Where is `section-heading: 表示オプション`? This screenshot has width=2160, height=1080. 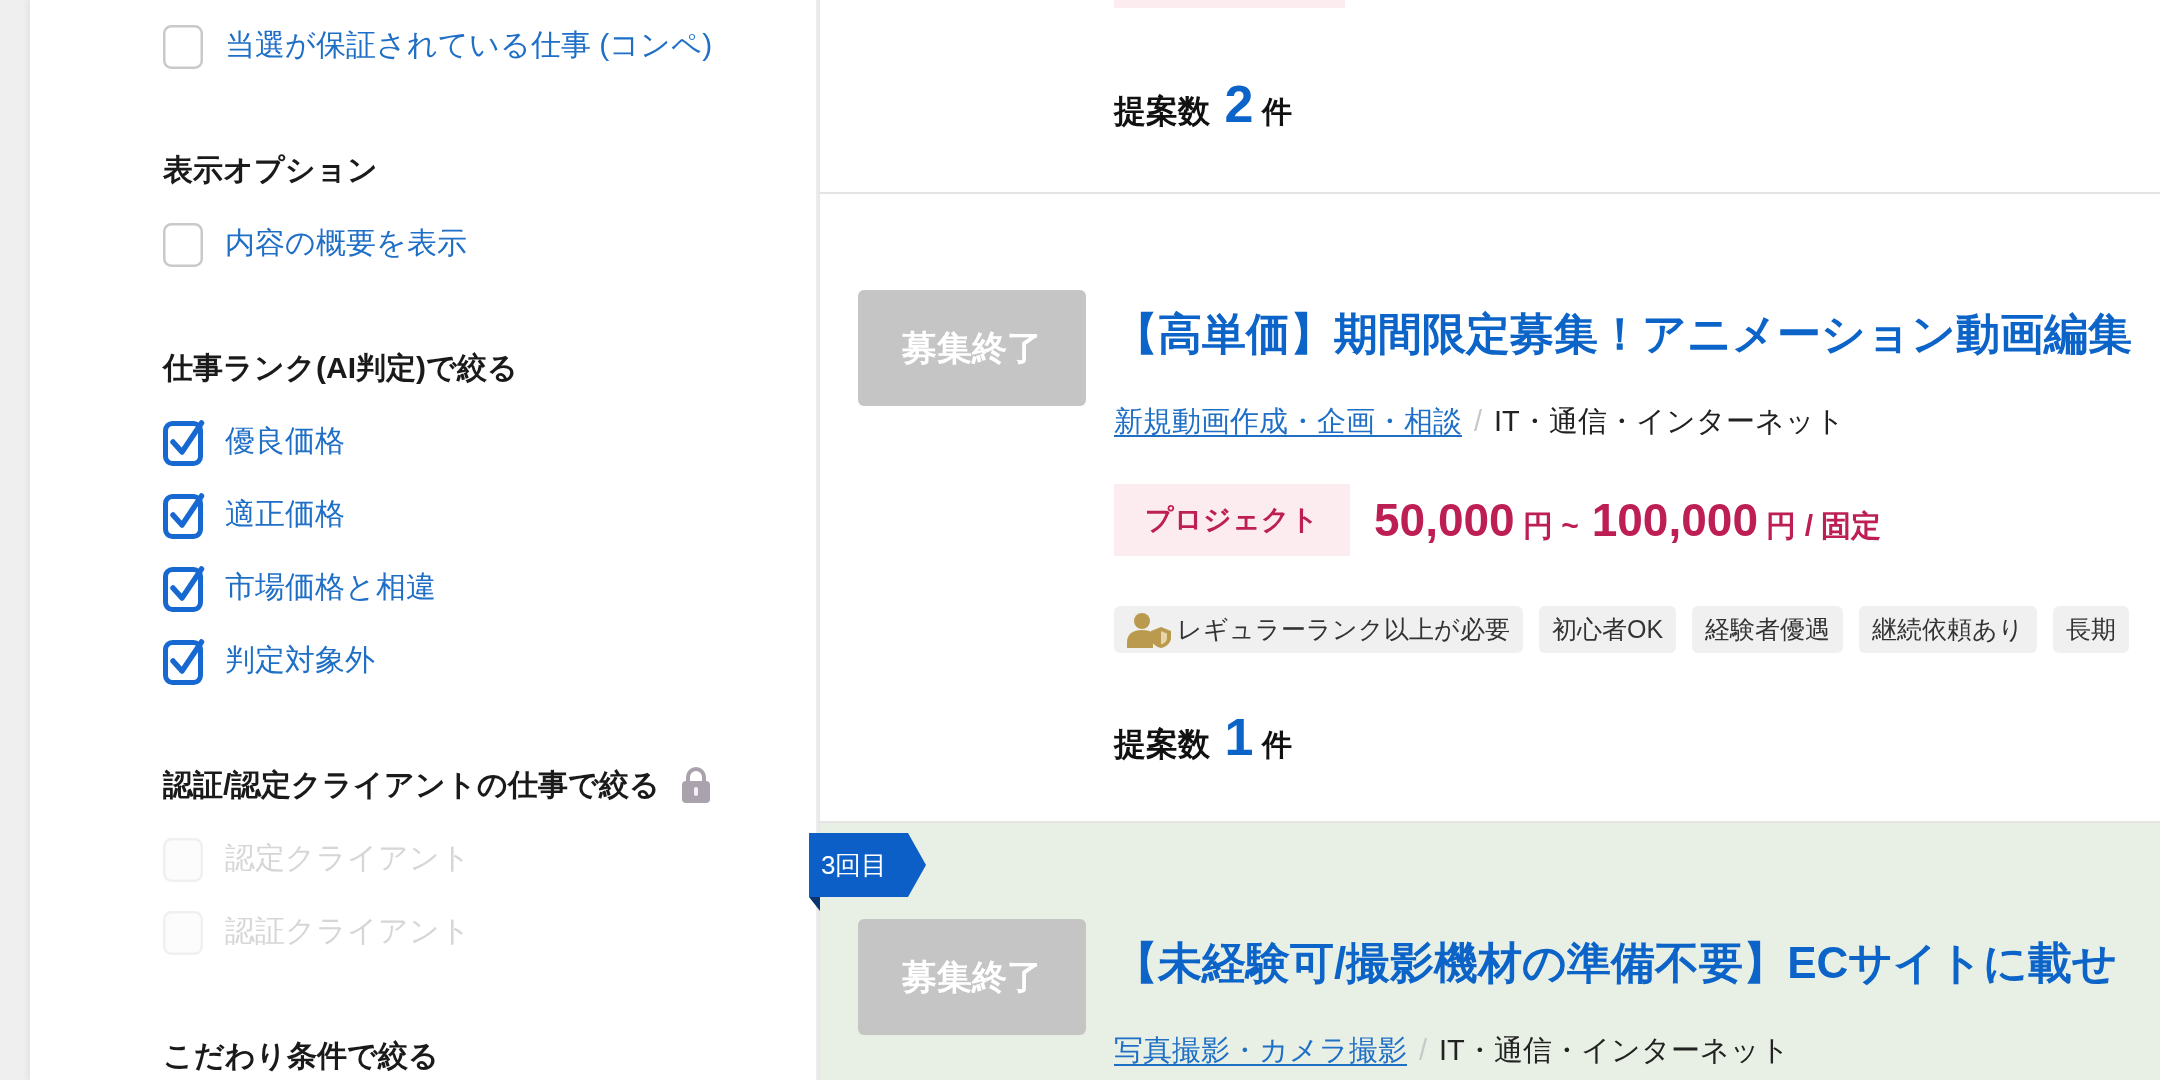 section-heading: 表示オプション is located at coordinates (270, 169).